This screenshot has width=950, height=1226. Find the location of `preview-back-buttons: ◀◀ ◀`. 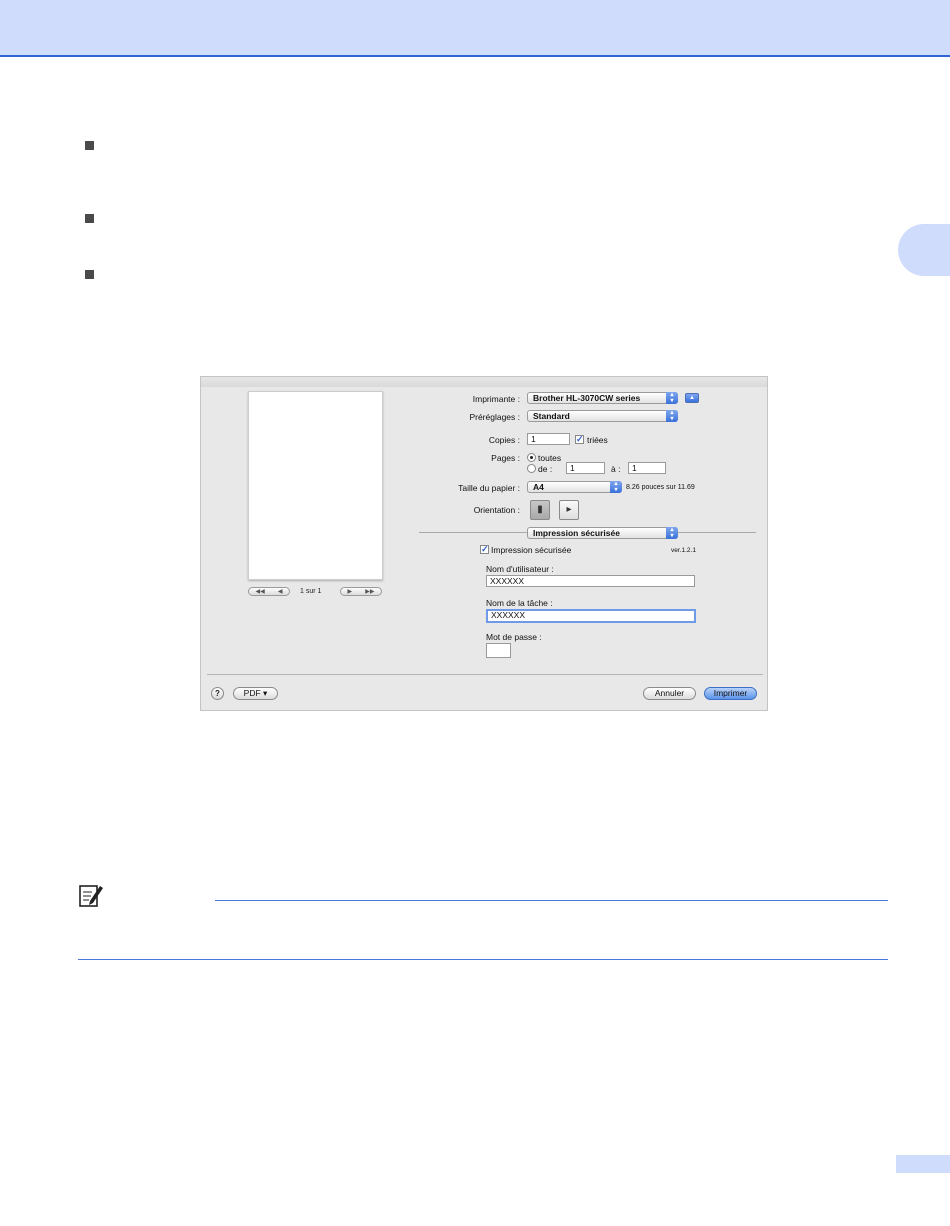

preview-back-buttons: ◀◀ ◀ is located at coordinates (269, 591).